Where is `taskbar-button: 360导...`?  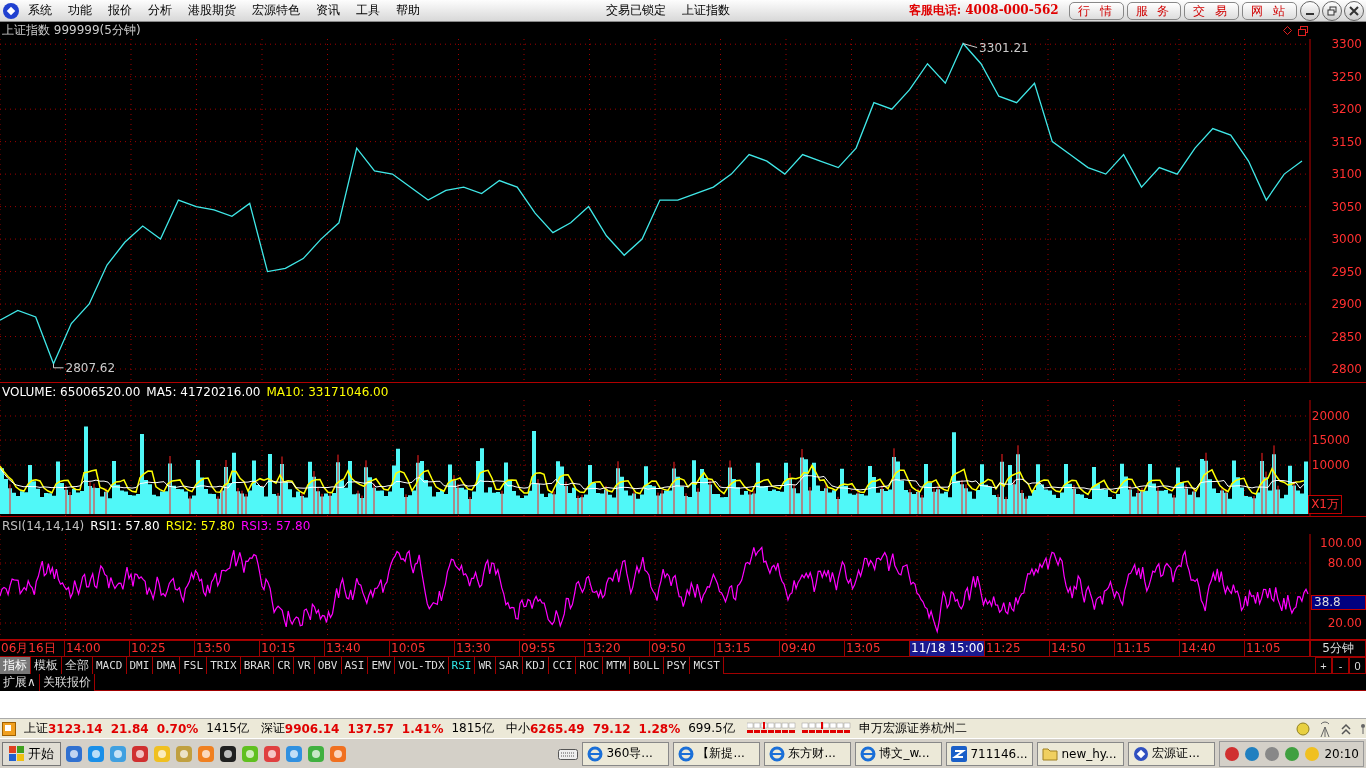 taskbar-button: 360导... is located at coordinates (626, 753).